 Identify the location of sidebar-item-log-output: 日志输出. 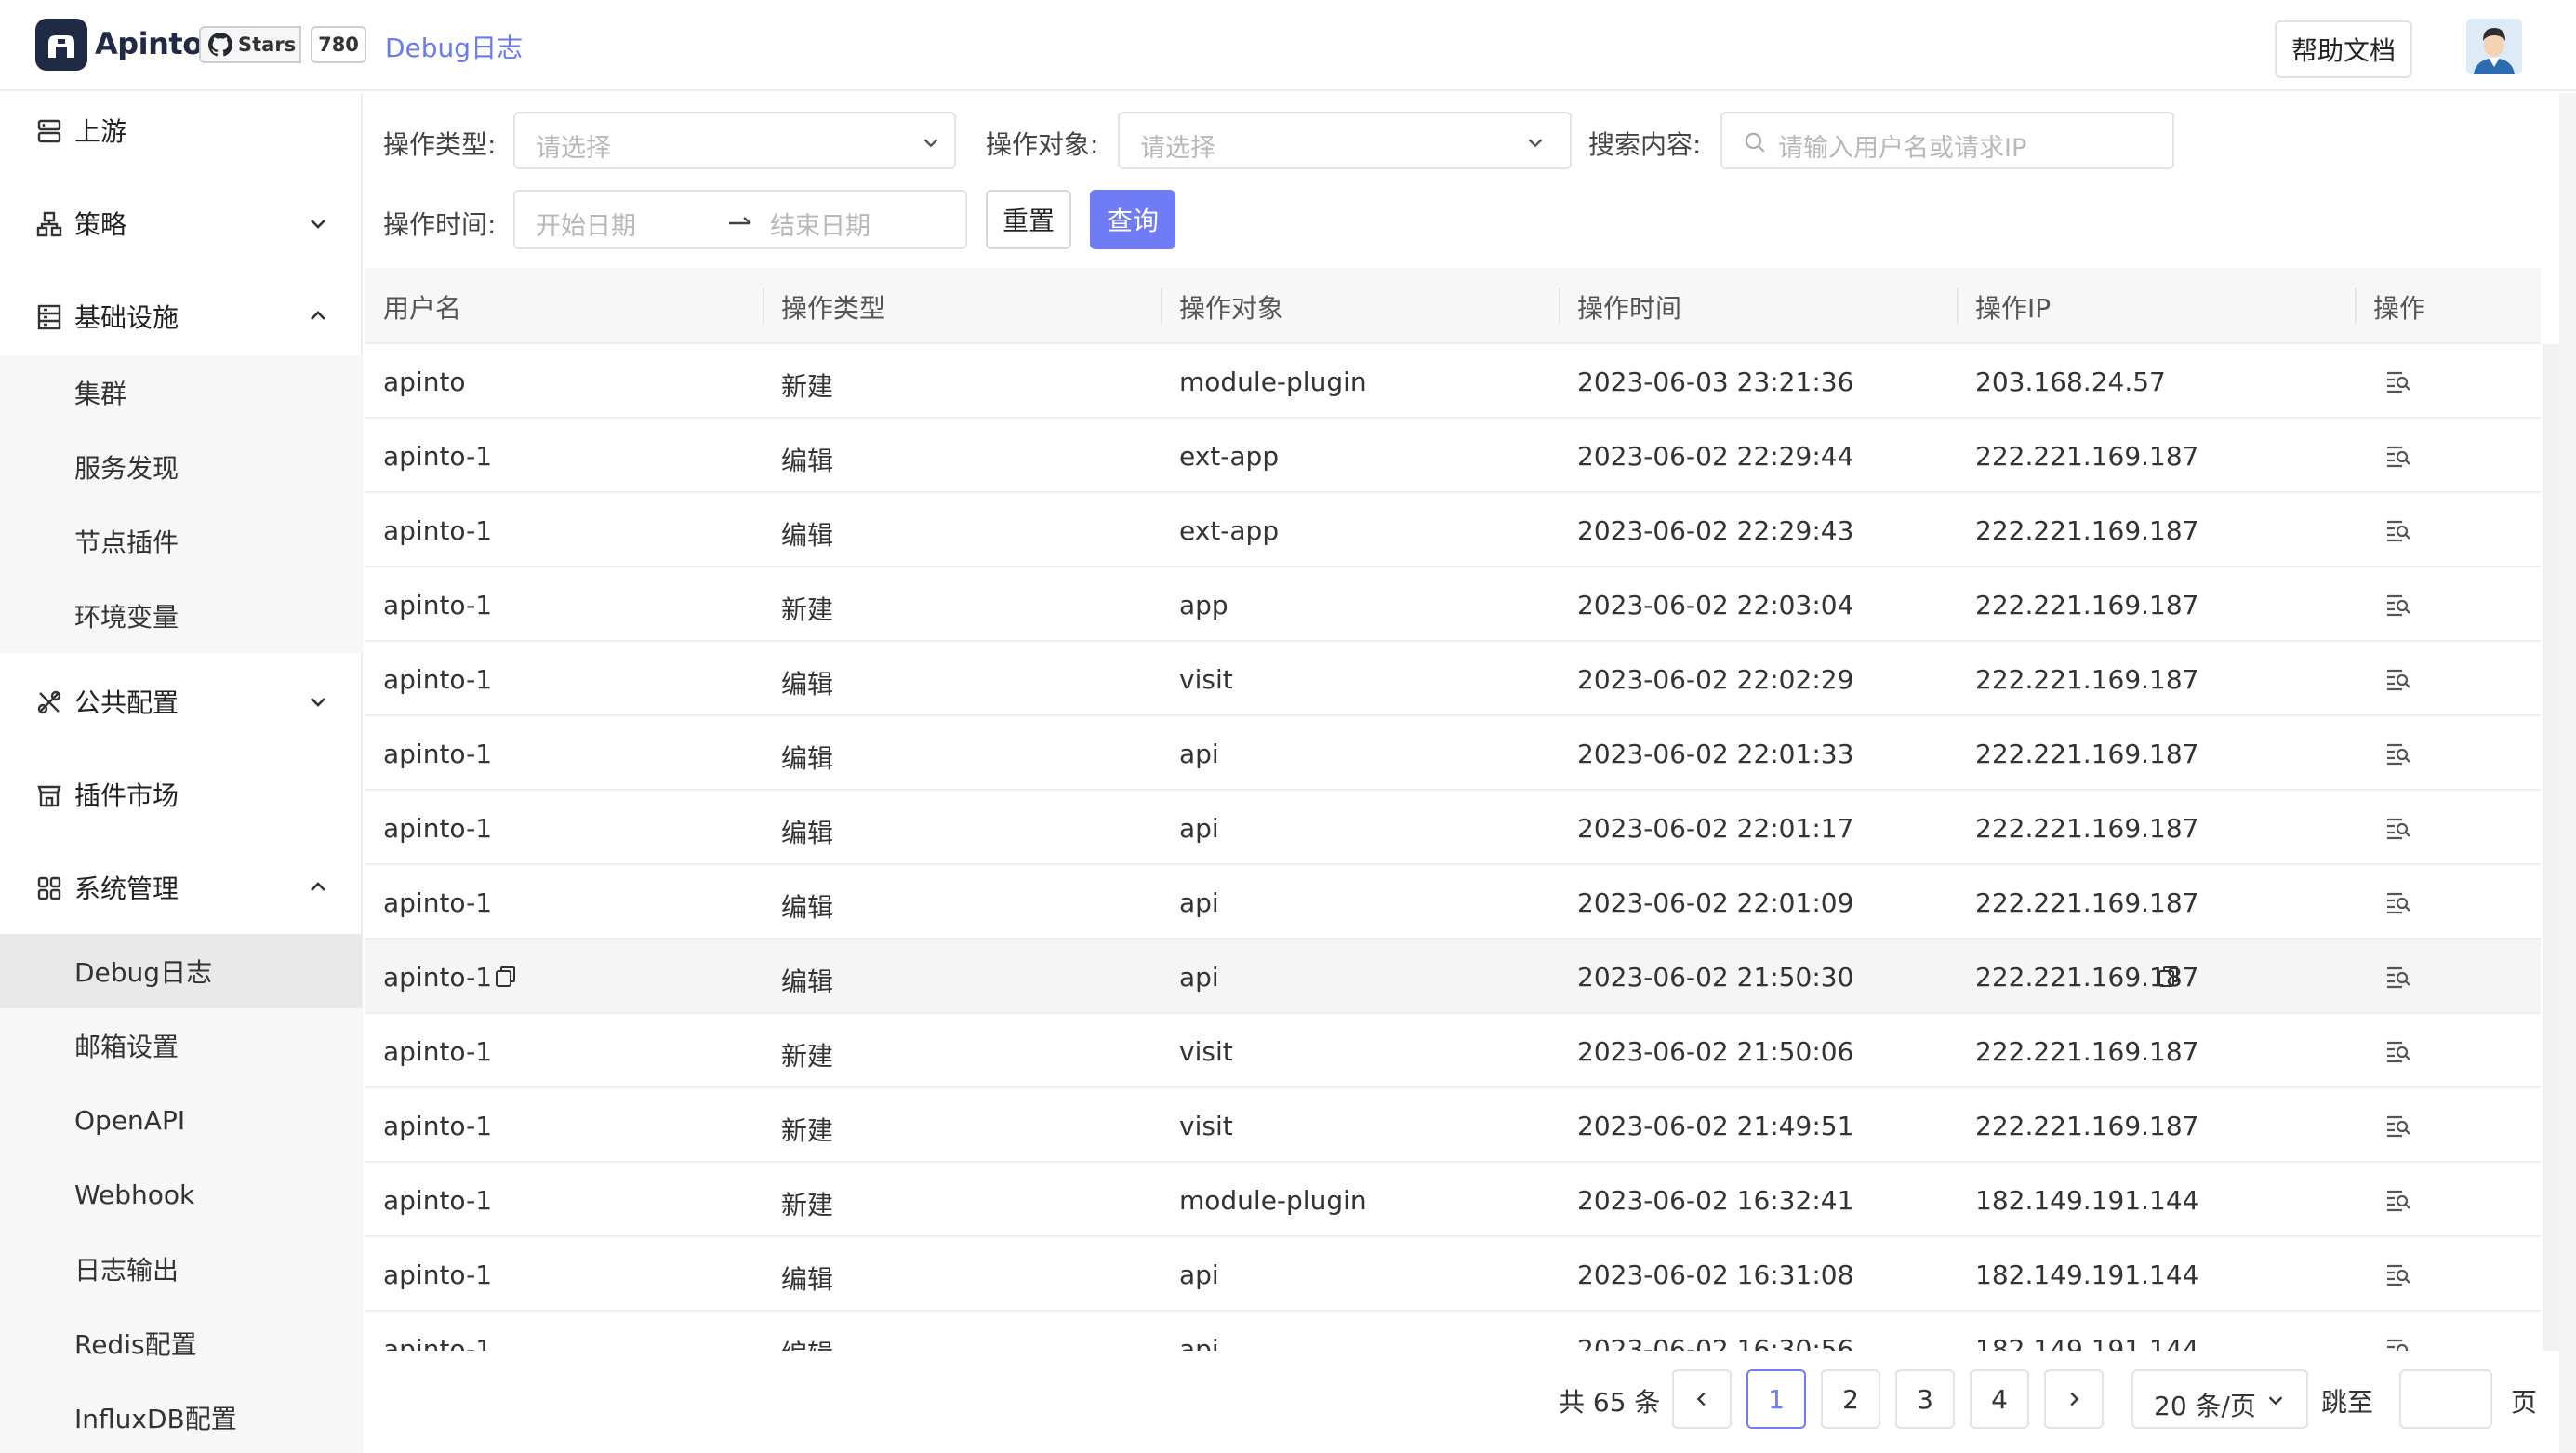
(181, 1269).